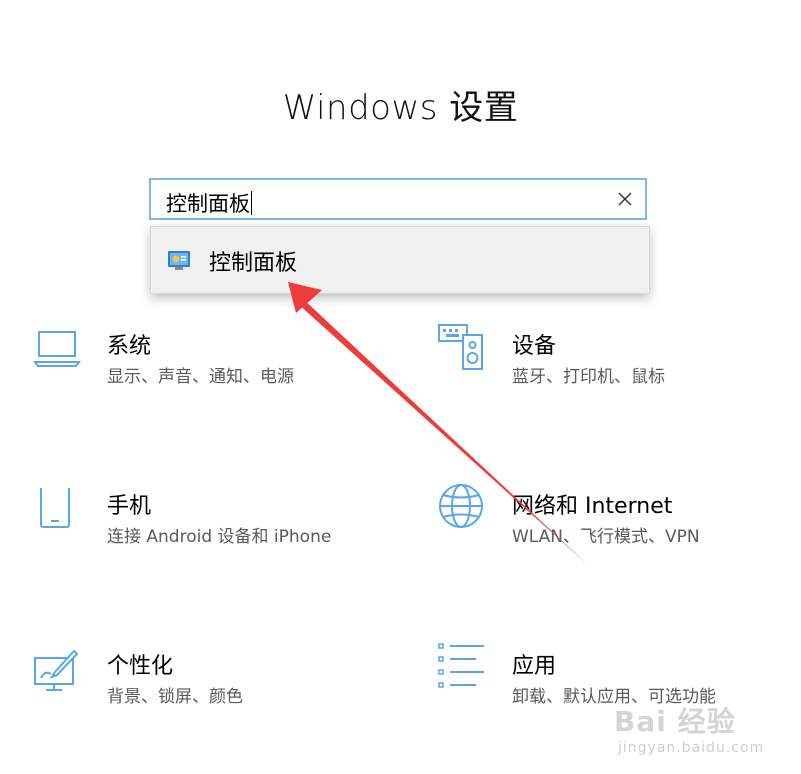 The height and width of the screenshot is (774, 801). Describe the element at coordinates (140, 666) in the screenshot. I see `tile-title: 个性化` at that location.